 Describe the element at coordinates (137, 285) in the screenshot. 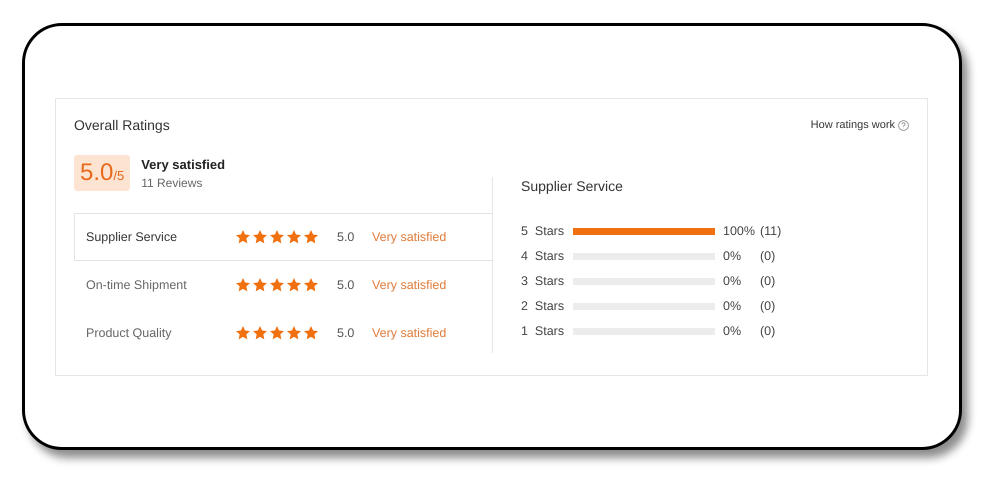

I see `aspect-label: On-time Shipment` at that location.